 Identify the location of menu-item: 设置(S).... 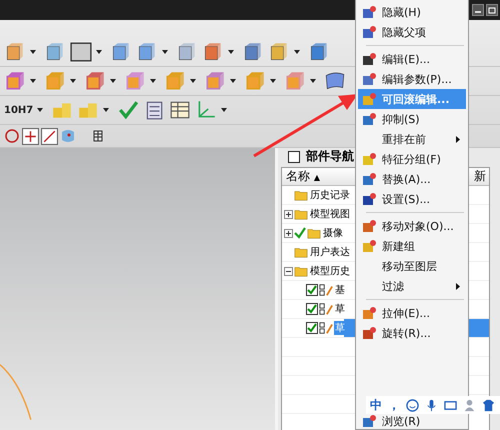
(412, 199).